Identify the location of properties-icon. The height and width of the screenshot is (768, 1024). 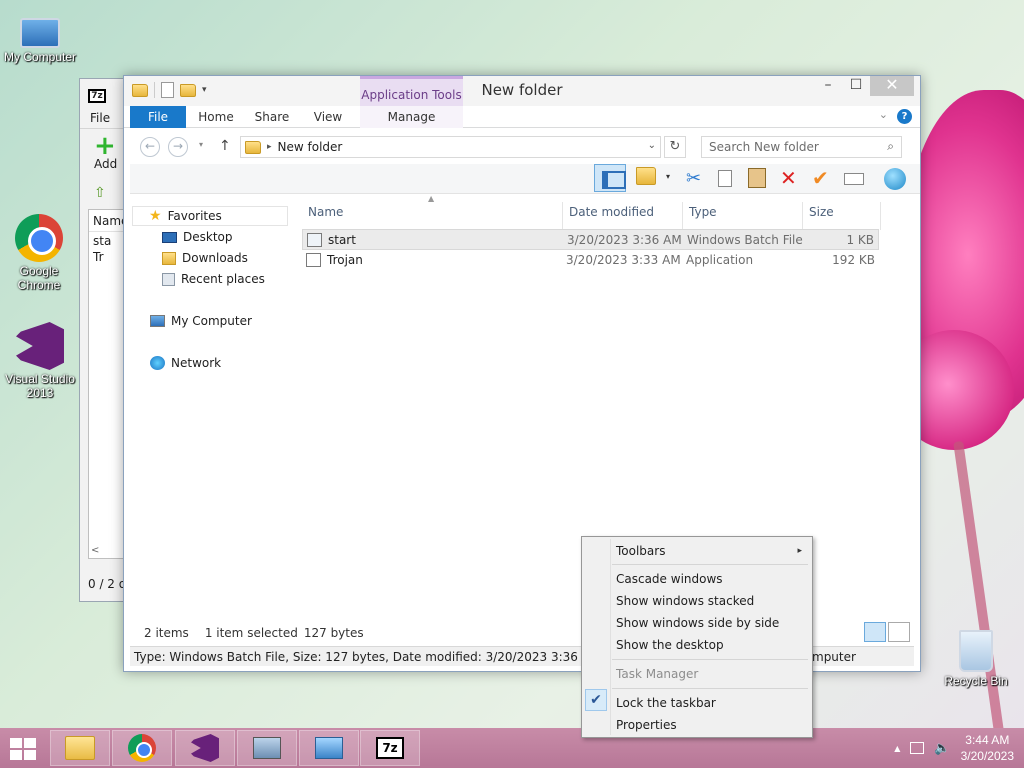
(167, 90).